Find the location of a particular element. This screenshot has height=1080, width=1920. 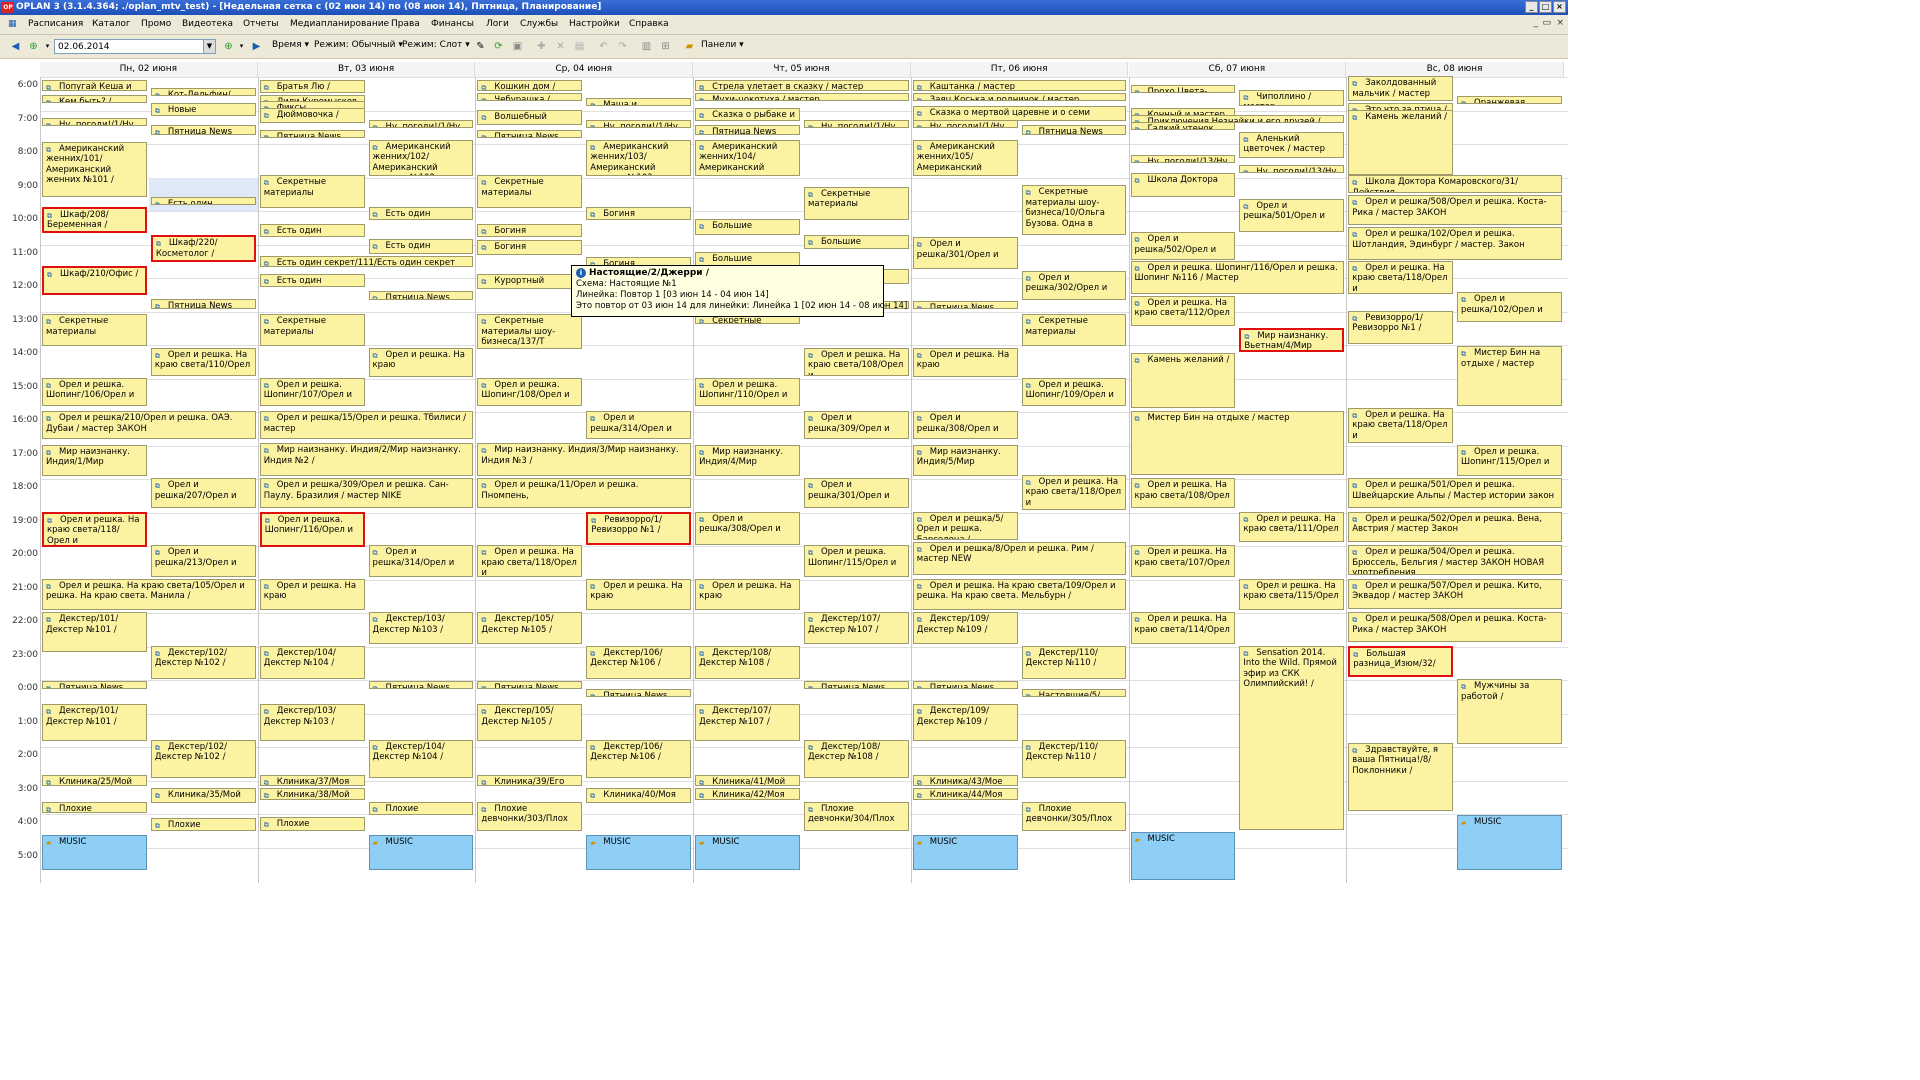

program-block: ⧉ Орел и решка/102/Орел и is located at coordinates (1509, 307).